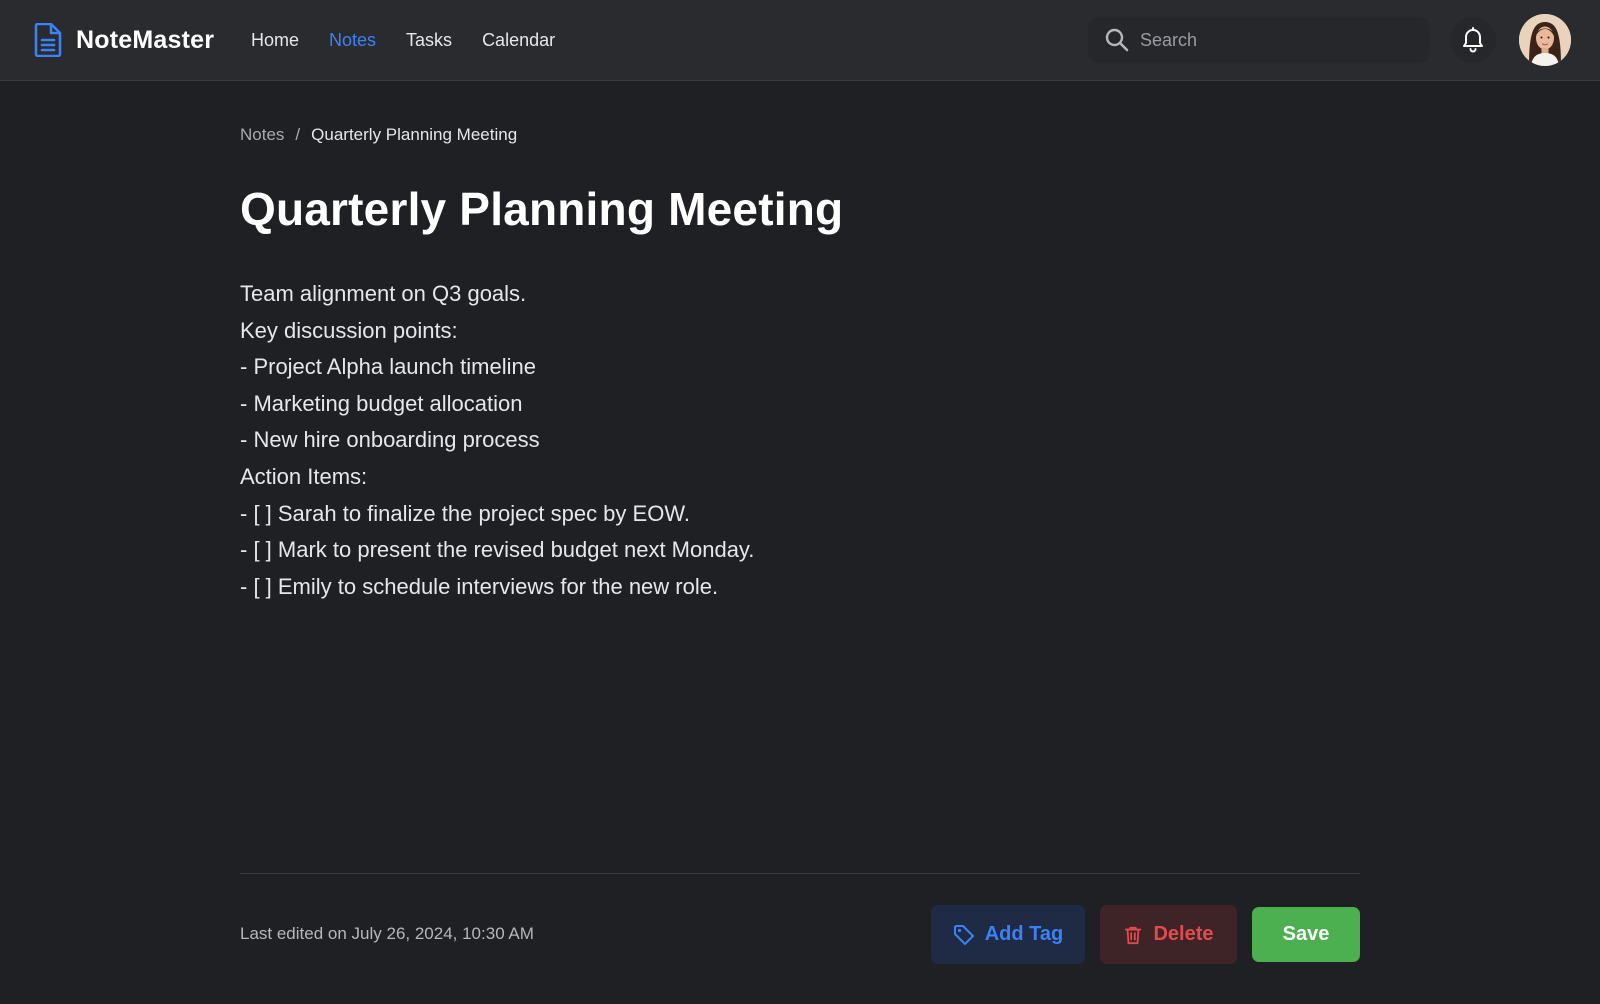 Image resolution: width=1600 pixels, height=1004 pixels. What do you see at coordinates (390, 440) in the screenshot?
I see `note-line: - New hire onboarding process` at bounding box center [390, 440].